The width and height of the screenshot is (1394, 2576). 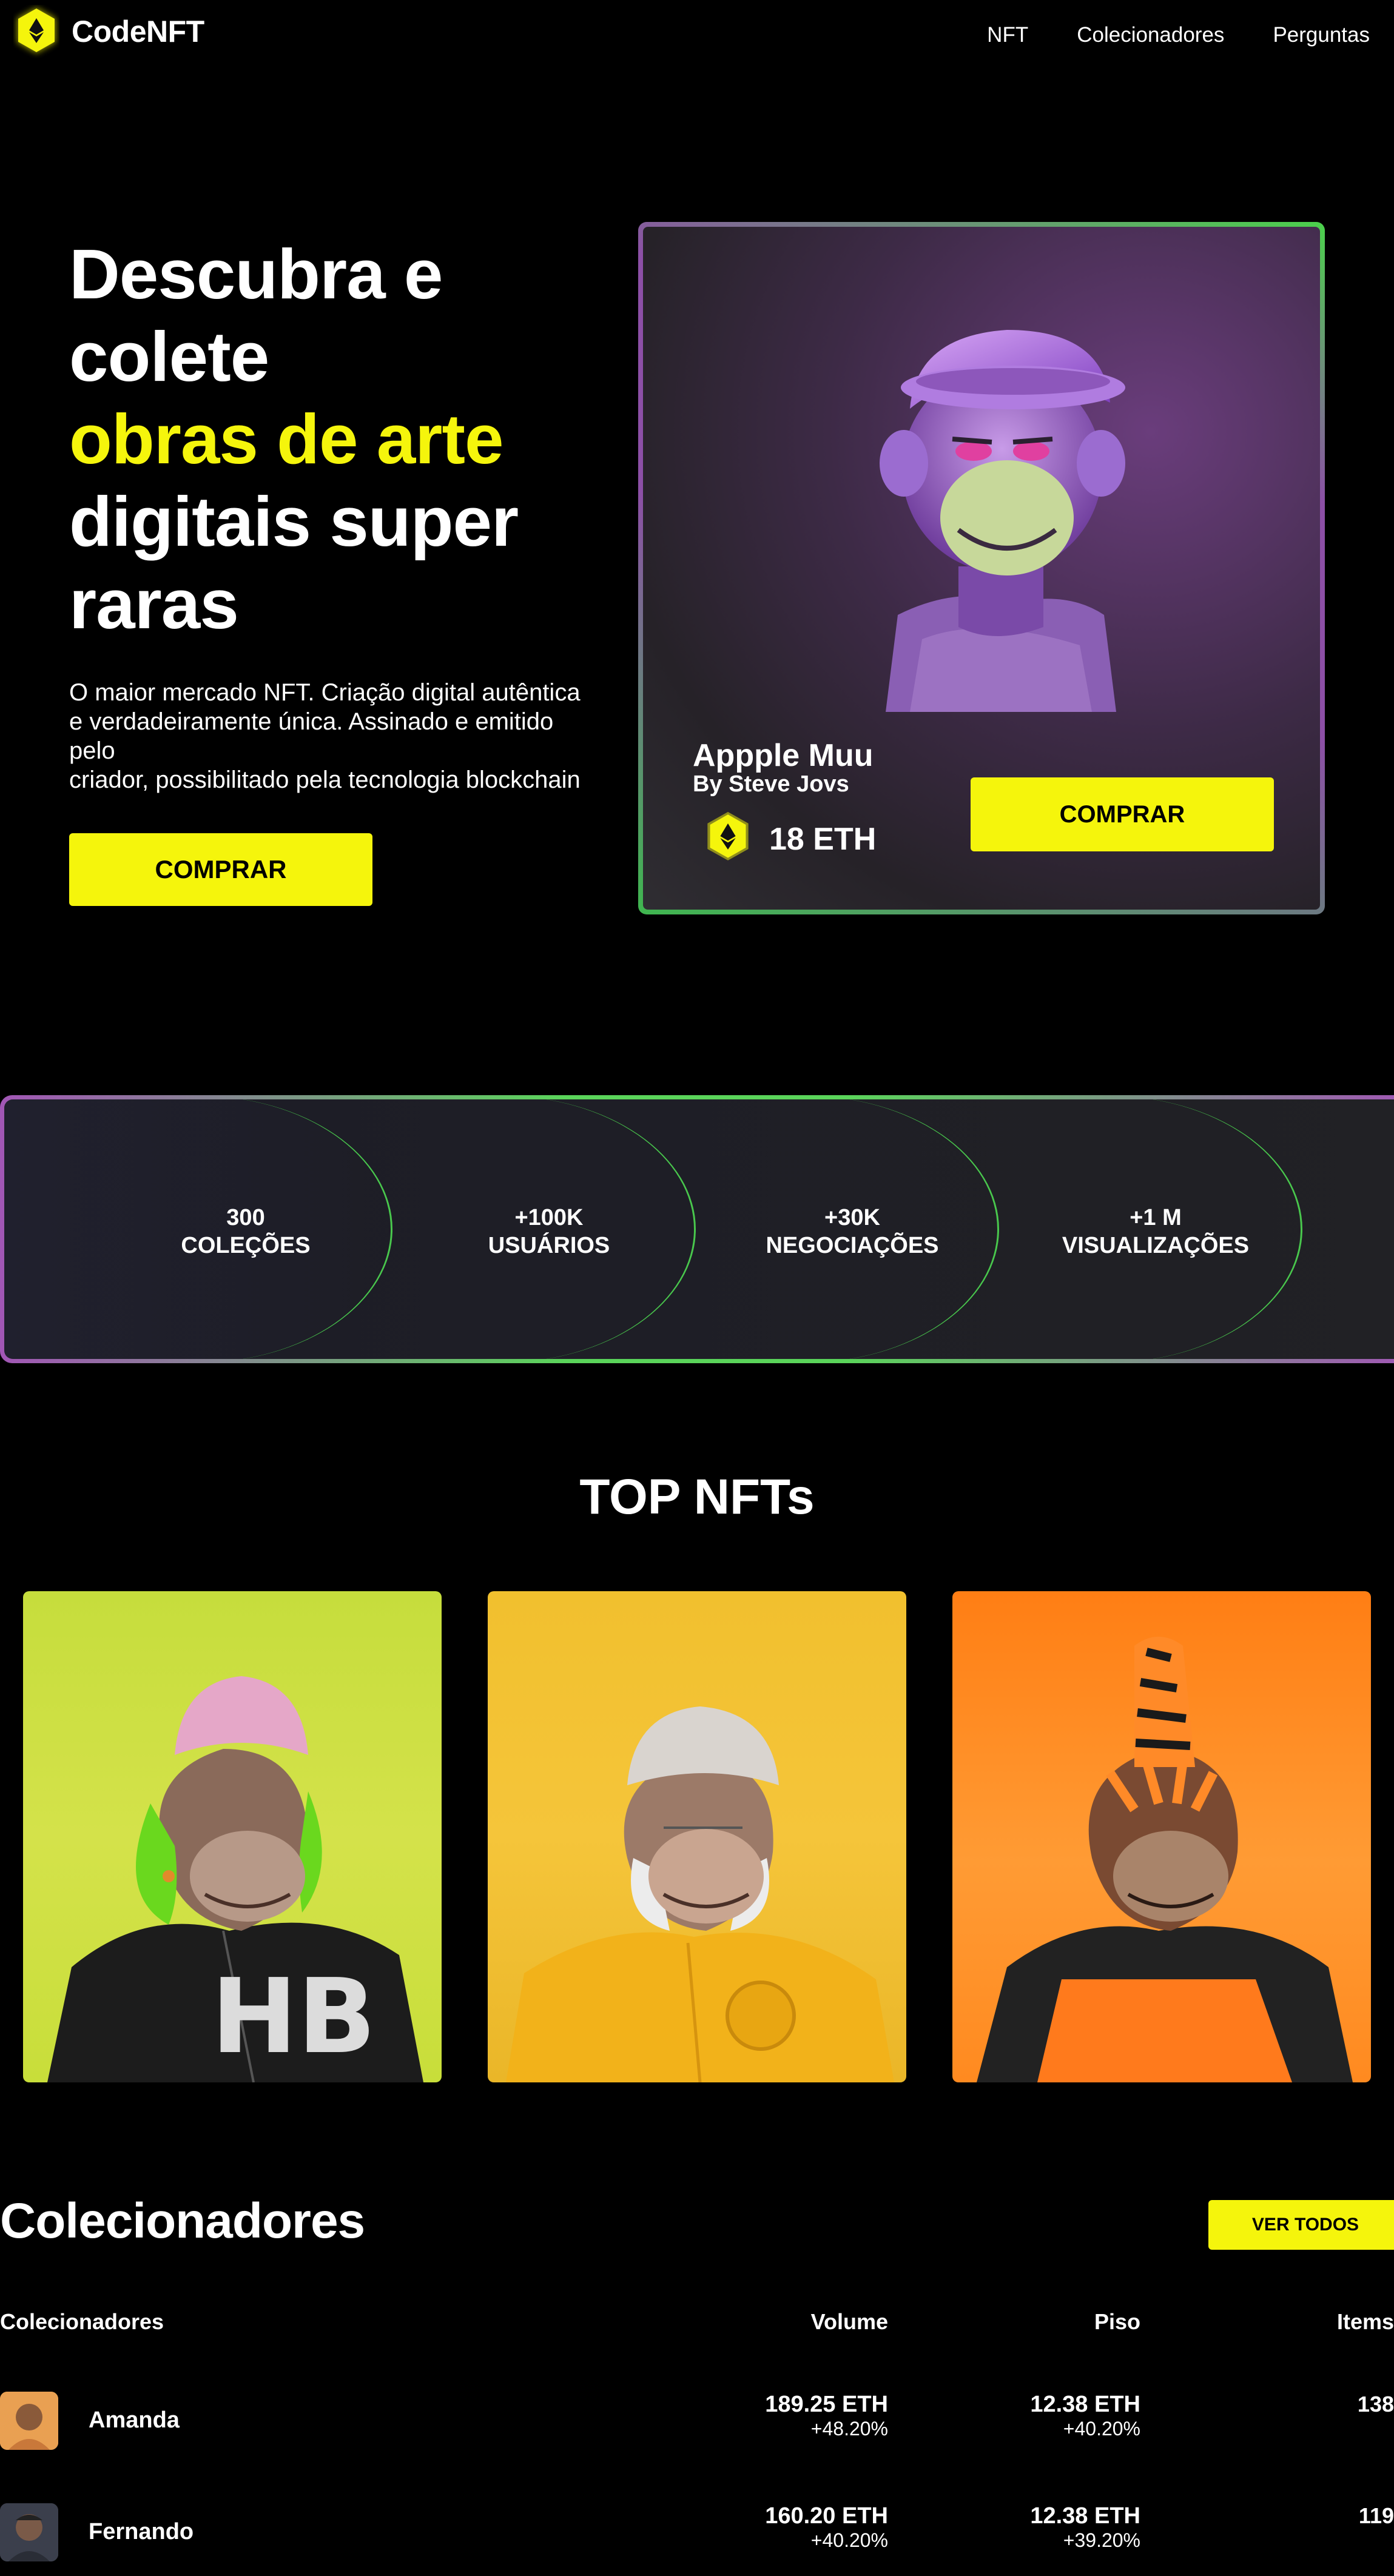 What do you see at coordinates (1301, 2225) in the screenshot?
I see `view-all-button: VER TODOS` at bounding box center [1301, 2225].